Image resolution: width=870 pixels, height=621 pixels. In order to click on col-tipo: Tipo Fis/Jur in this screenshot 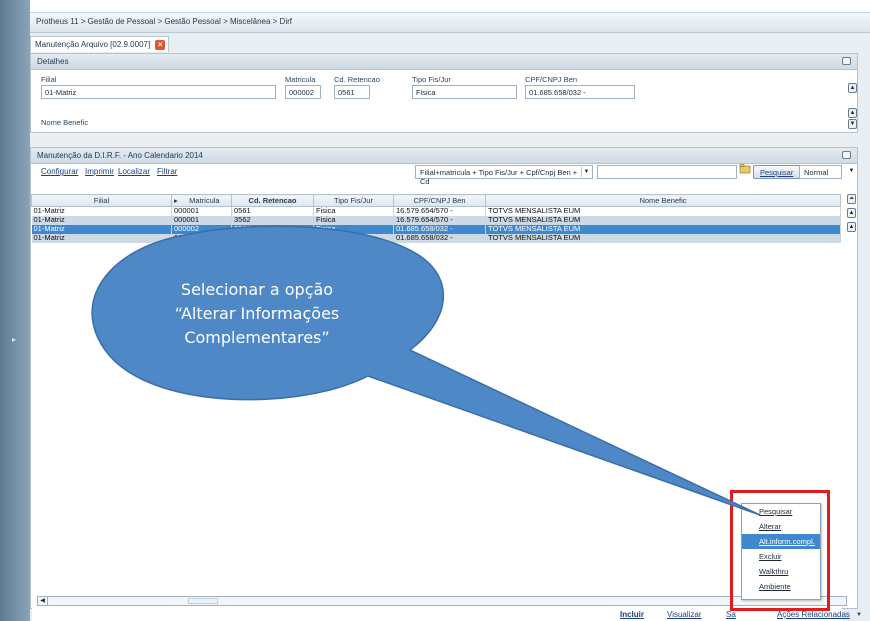, I will do `click(353, 200)`.